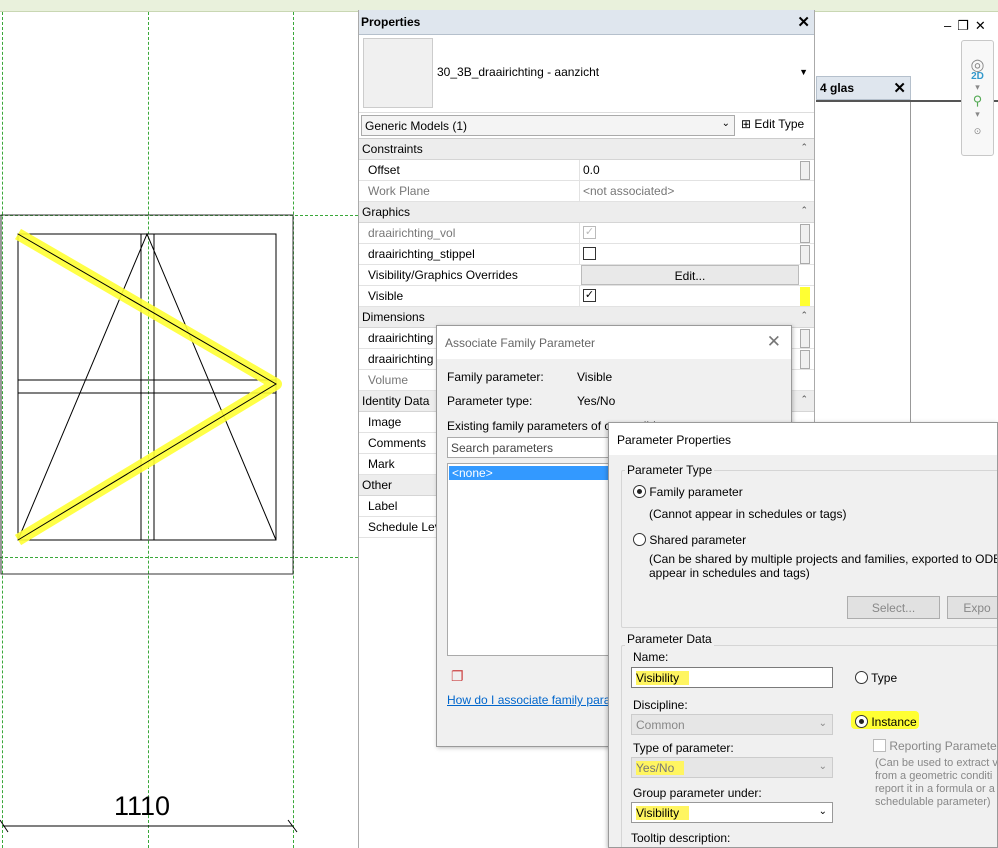 The height and width of the screenshot is (848, 998). I want to click on group-parameter-label: Group parameter under:, so click(697, 793).